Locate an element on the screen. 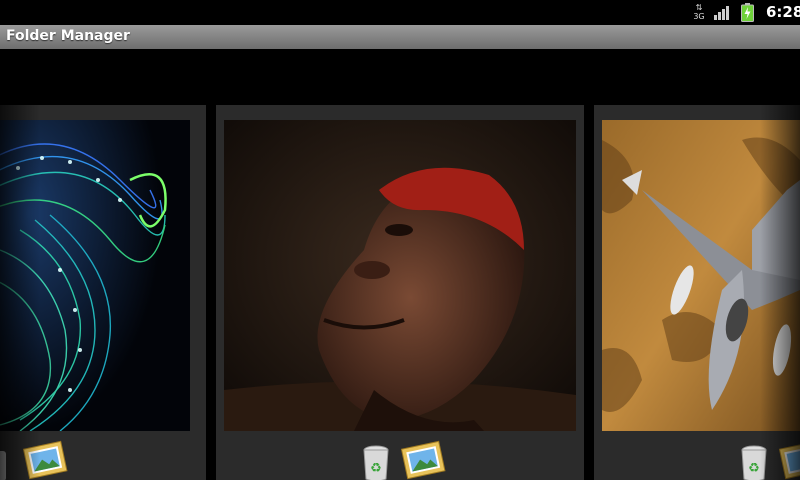 Image resolution: width=800 pixels, height=480 pixels. network-type-label: 3G is located at coordinates (699, 16).